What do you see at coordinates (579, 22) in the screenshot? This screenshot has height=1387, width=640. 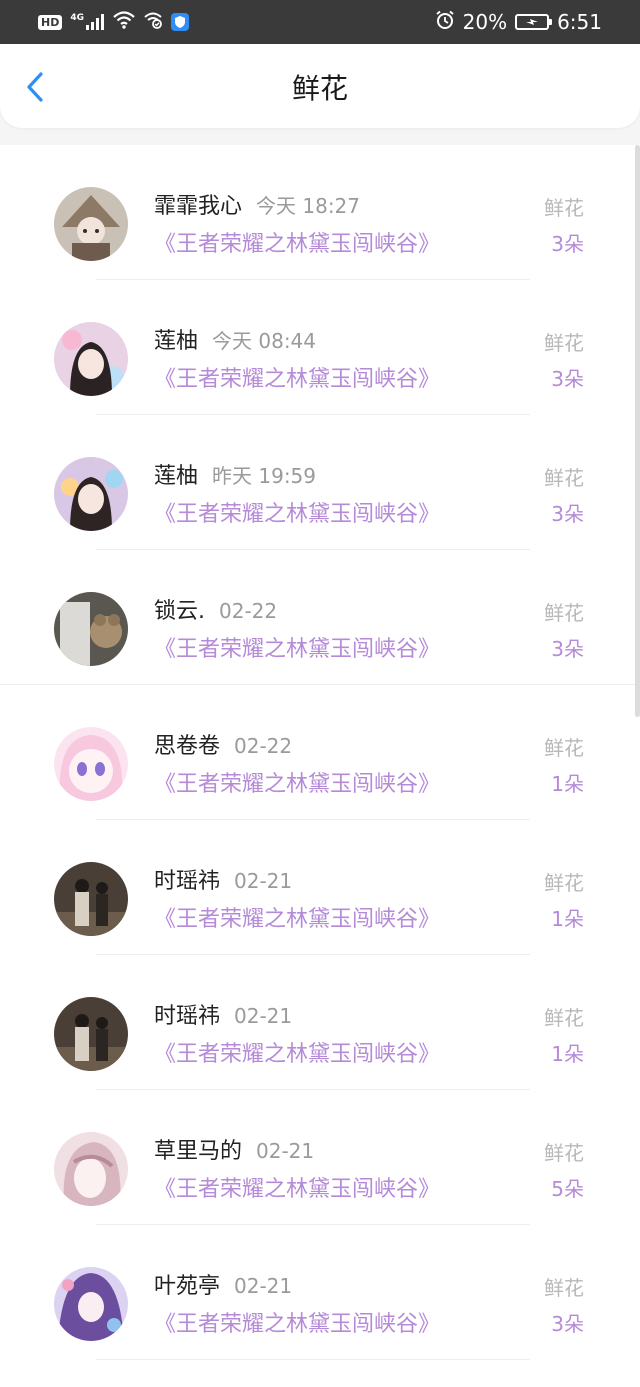 I see `clock: 6:51` at bounding box center [579, 22].